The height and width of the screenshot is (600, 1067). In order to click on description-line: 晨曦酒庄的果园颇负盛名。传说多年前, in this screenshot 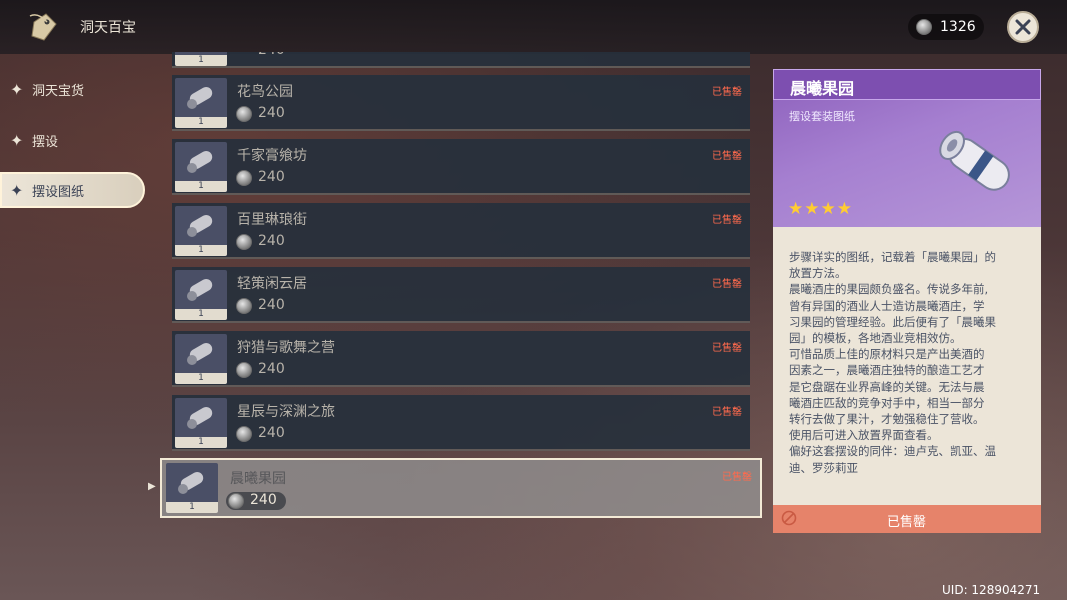, I will do `click(889, 289)`.